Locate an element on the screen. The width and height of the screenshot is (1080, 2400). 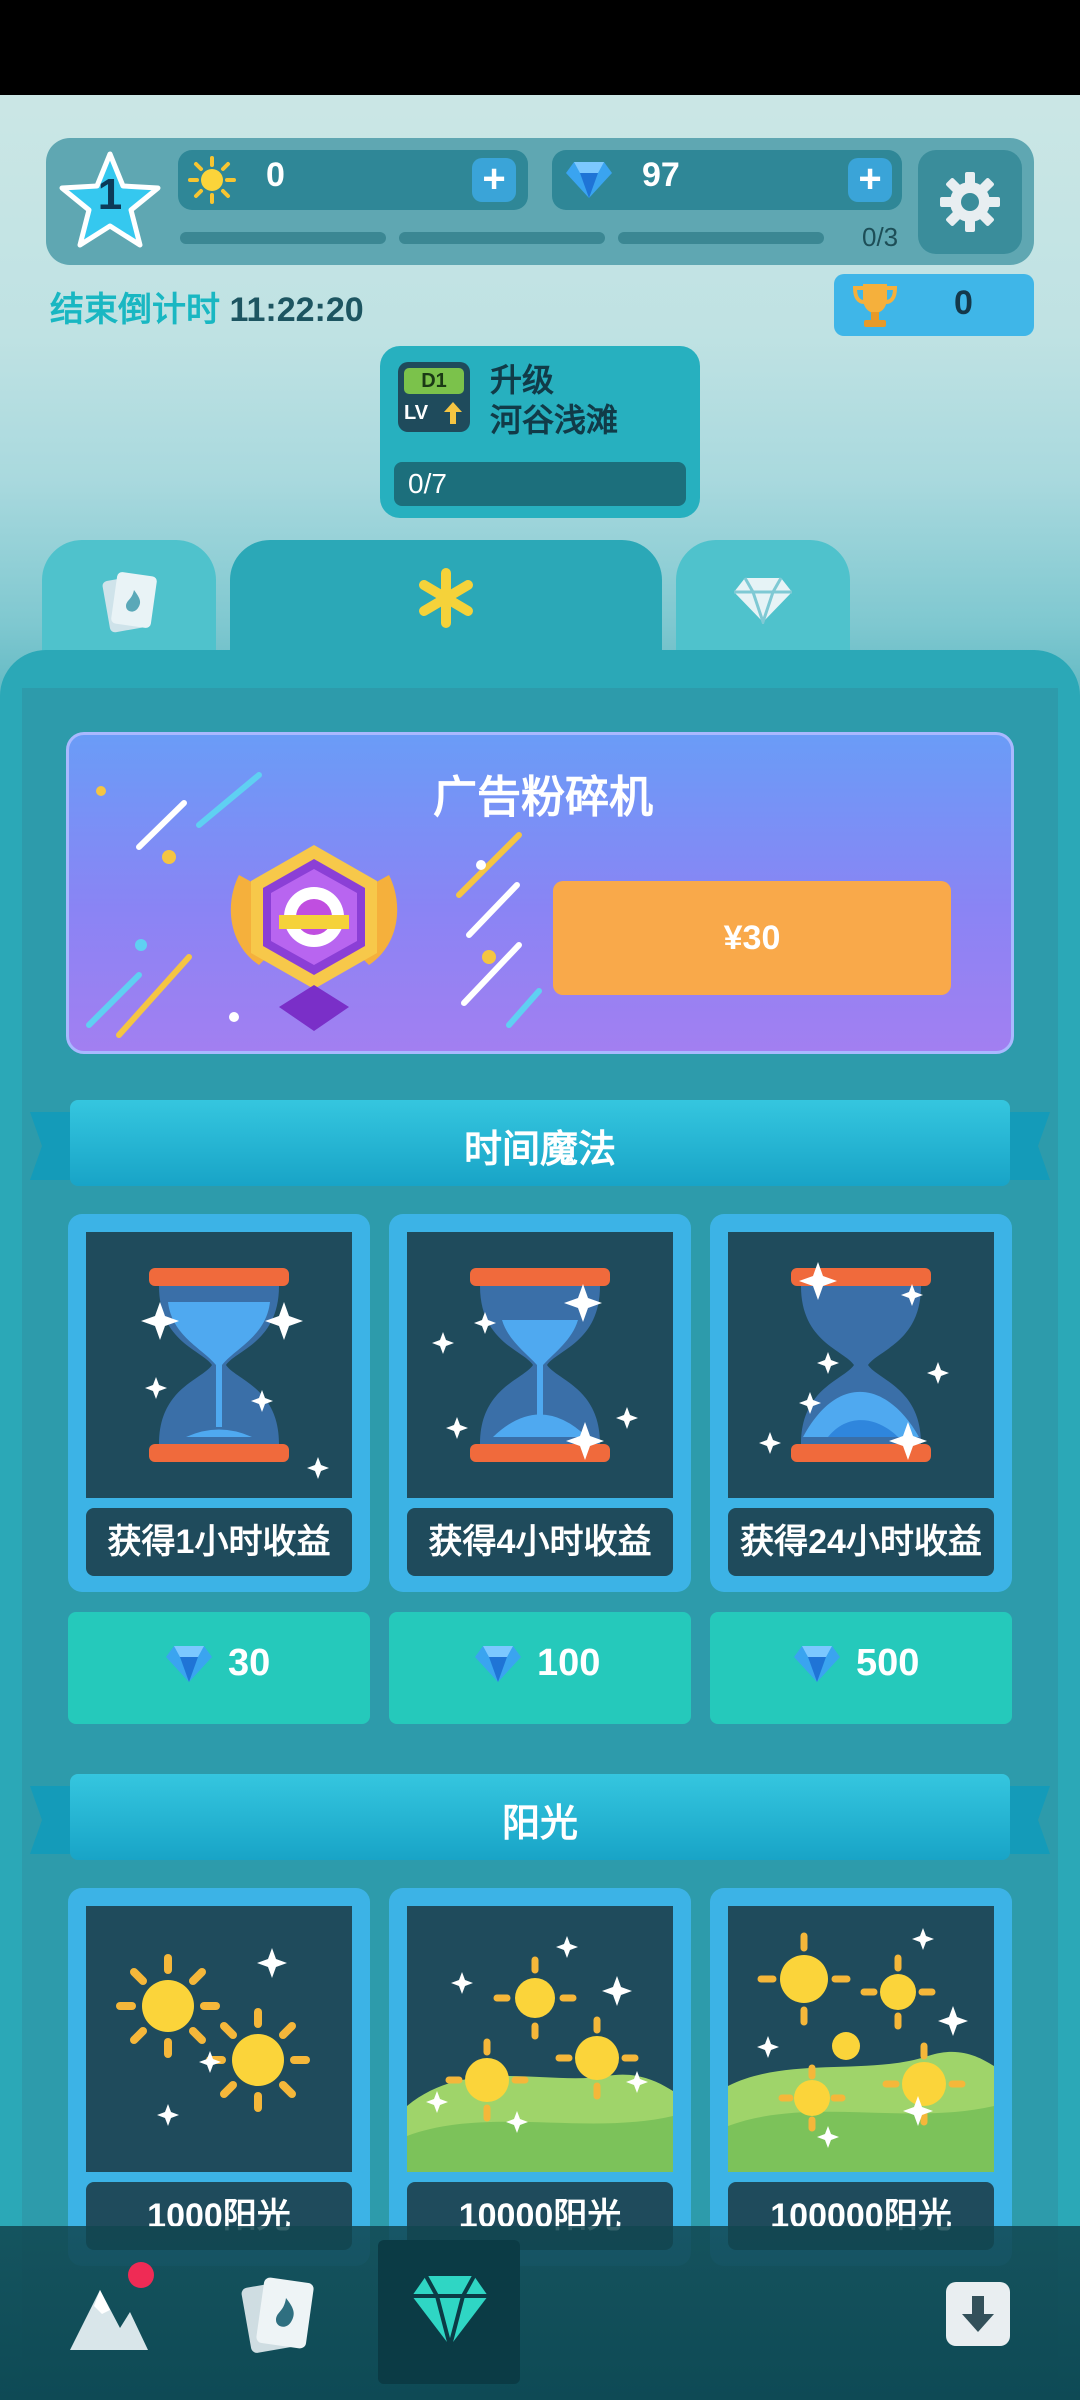
trophy-icon is located at coordinates (875, 305).